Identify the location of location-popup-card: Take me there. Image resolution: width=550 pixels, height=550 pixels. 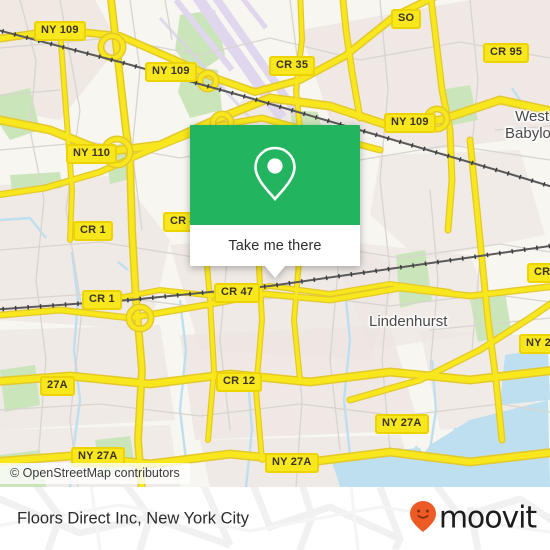
(275, 201).